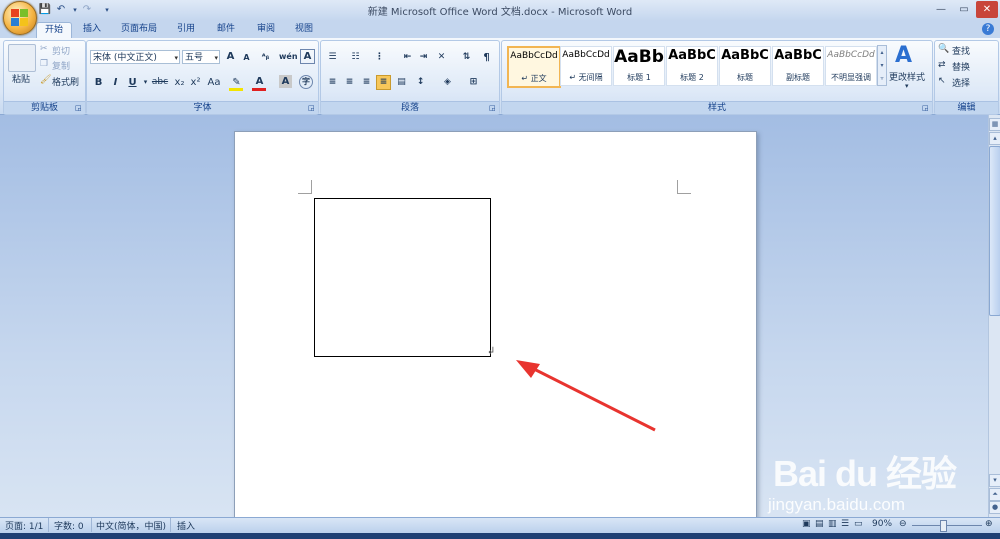 The image size is (1000, 539). I want to click on web-layout-icon: ▥, so click(832, 524).